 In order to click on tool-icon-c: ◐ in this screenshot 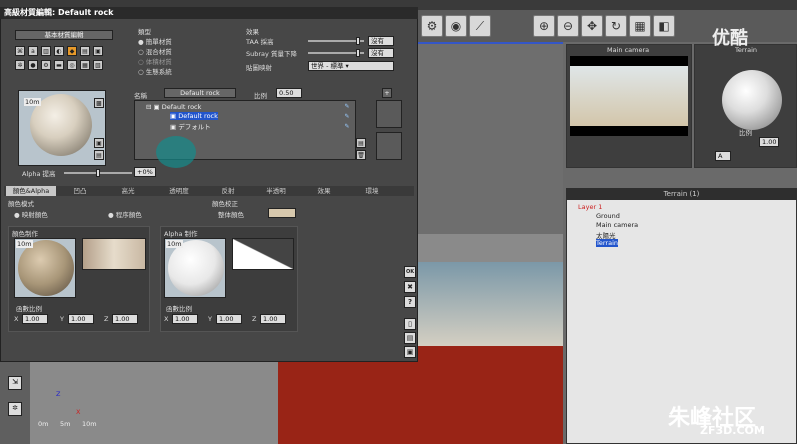, I will do `click(59, 51)`.